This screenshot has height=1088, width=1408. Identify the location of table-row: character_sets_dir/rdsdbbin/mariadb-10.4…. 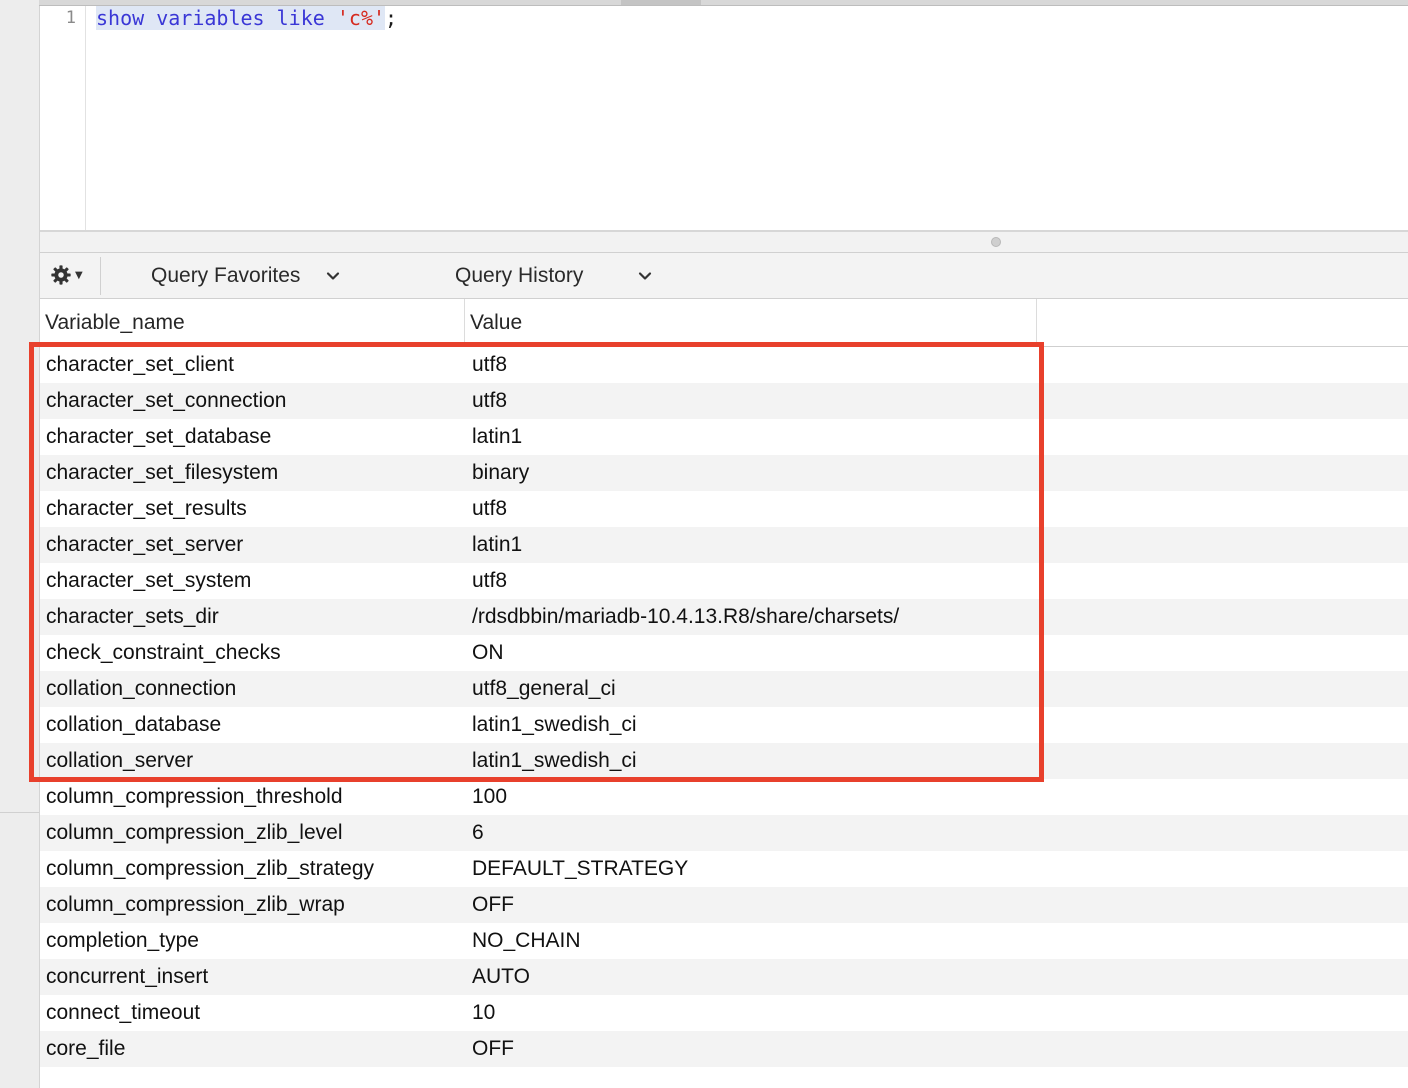
(724, 617).